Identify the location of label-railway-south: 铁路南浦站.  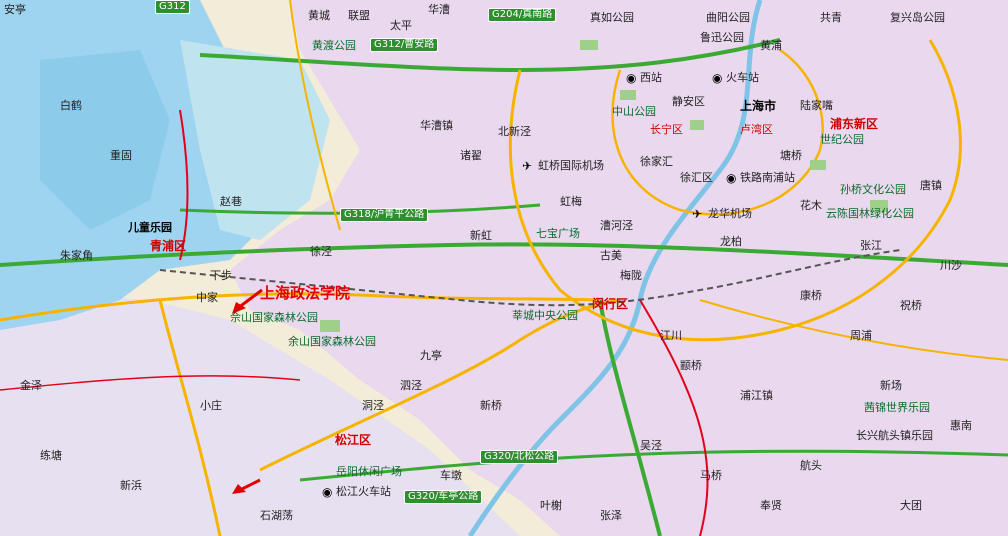
(767, 177).